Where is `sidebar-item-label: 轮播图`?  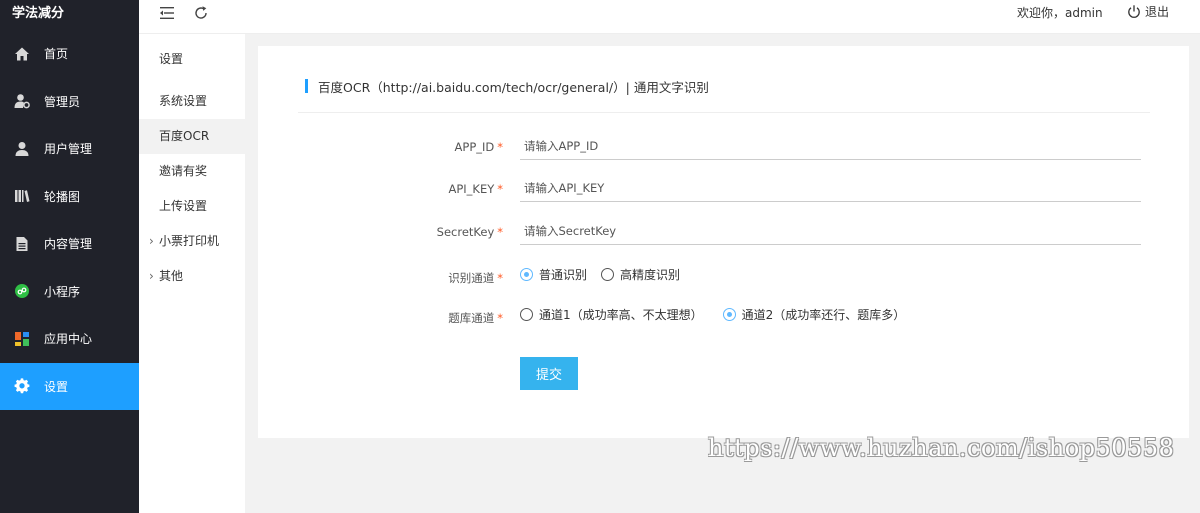 sidebar-item-label: 轮播图 is located at coordinates (62, 196).